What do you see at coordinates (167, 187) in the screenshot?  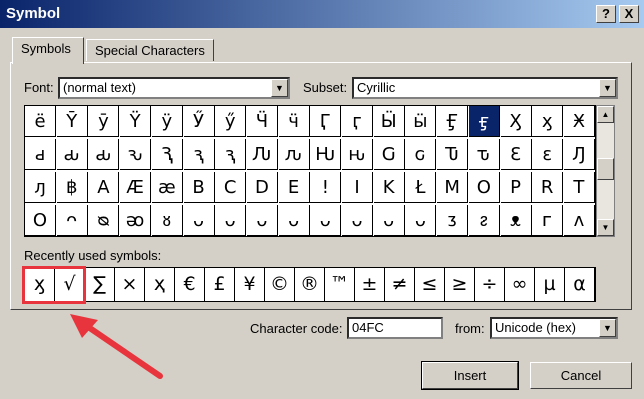 I see `symbol-cell: æ` at bounding box center [167, 187].